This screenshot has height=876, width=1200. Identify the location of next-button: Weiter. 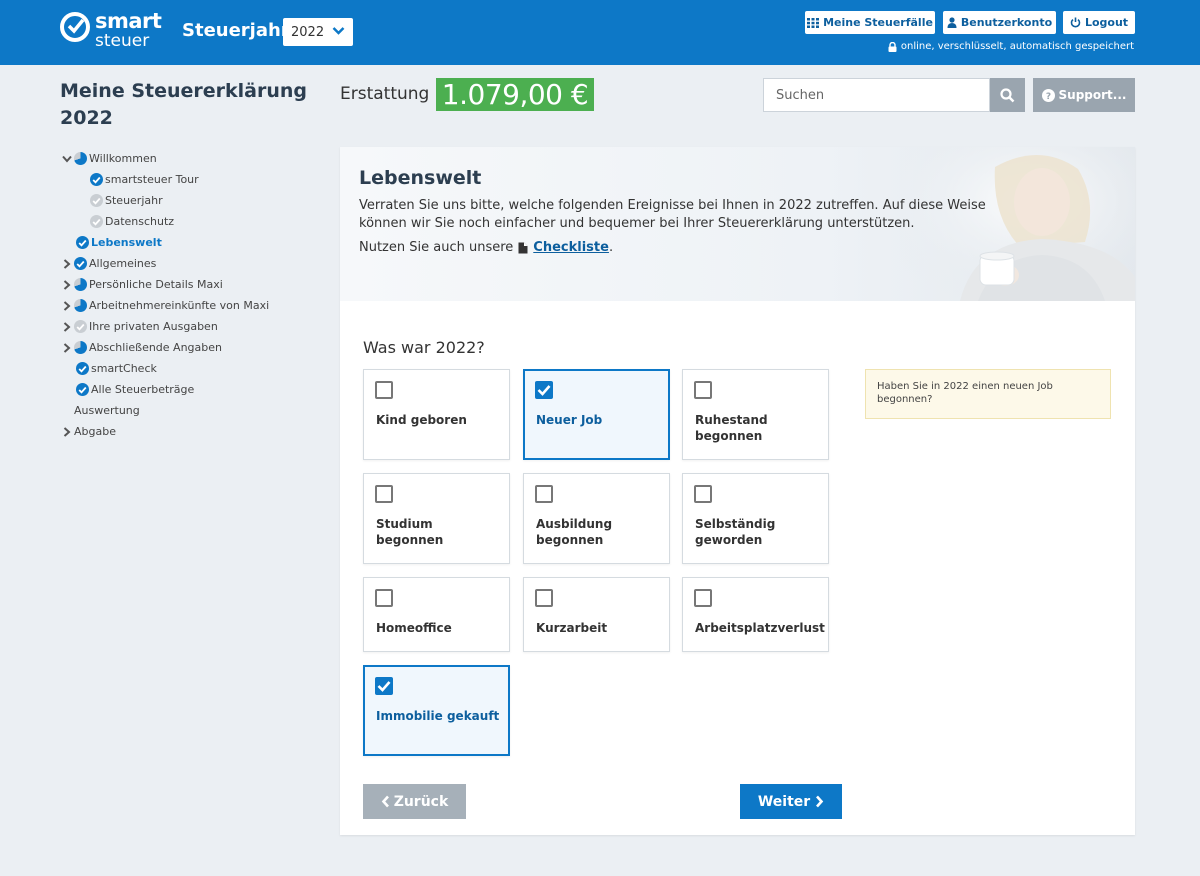
(791, 801).